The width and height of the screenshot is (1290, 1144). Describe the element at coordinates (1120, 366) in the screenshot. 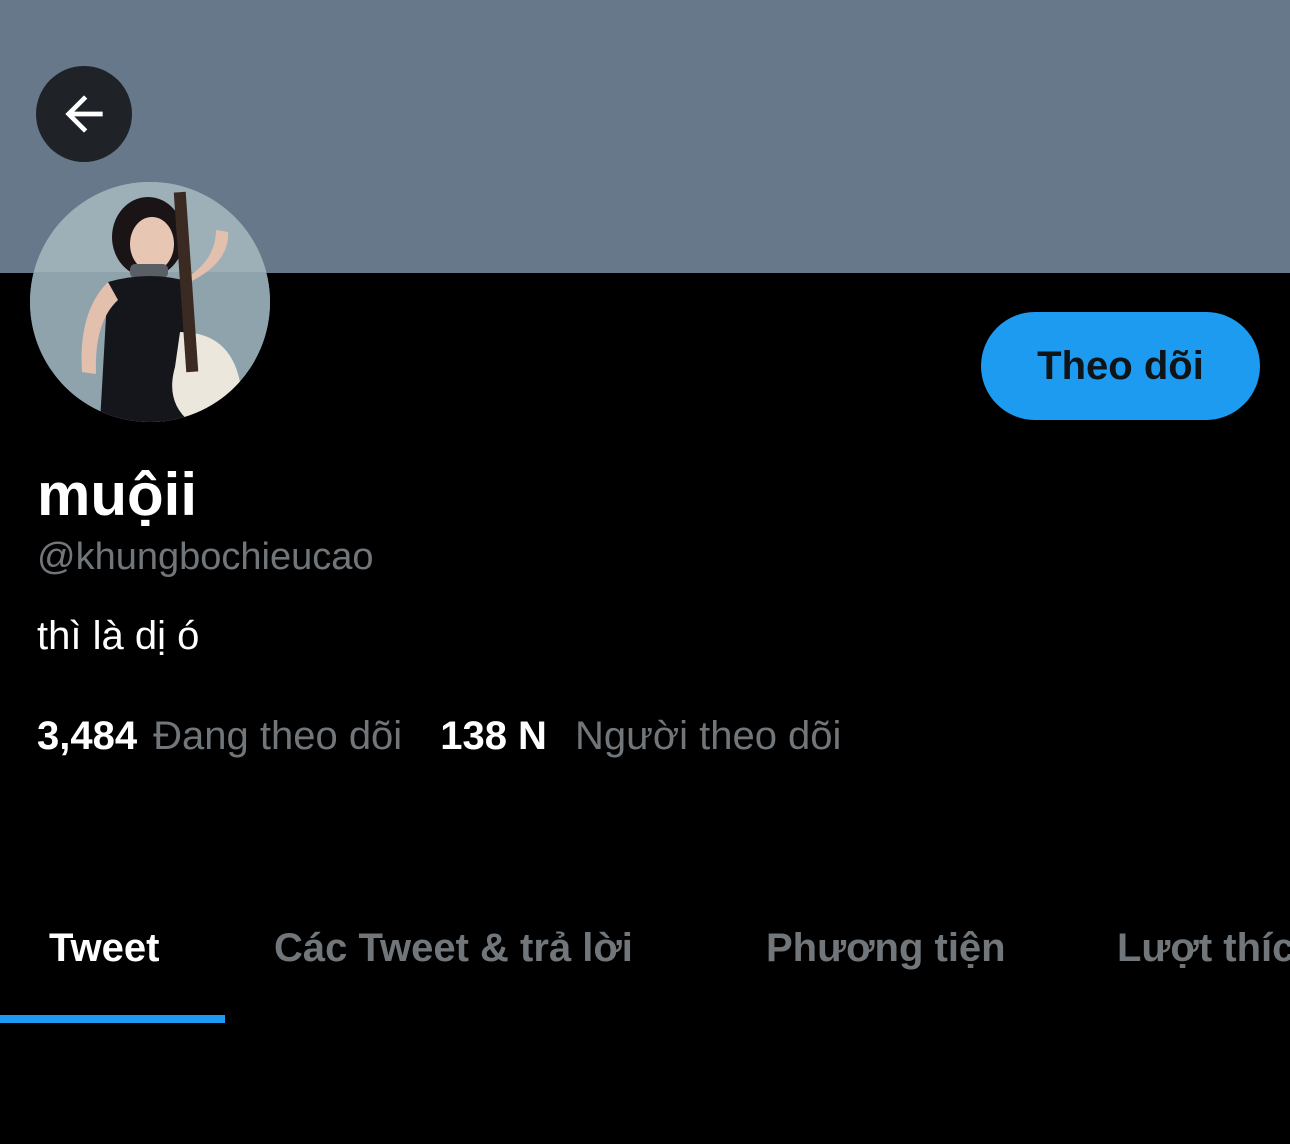

I see `follow-button: Theo dõi` at that location.